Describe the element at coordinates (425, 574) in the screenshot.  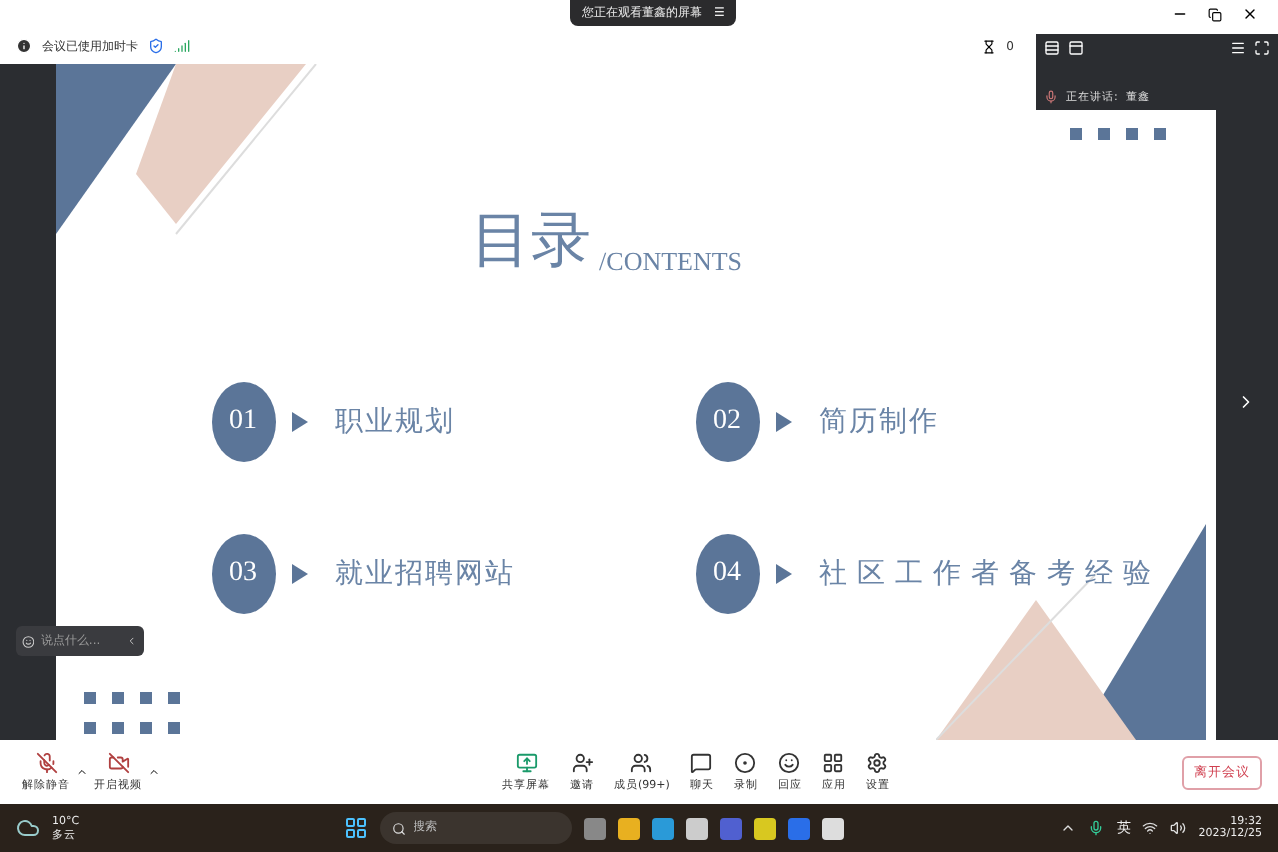
I see `item-label: 就业招聘网站` at that location.